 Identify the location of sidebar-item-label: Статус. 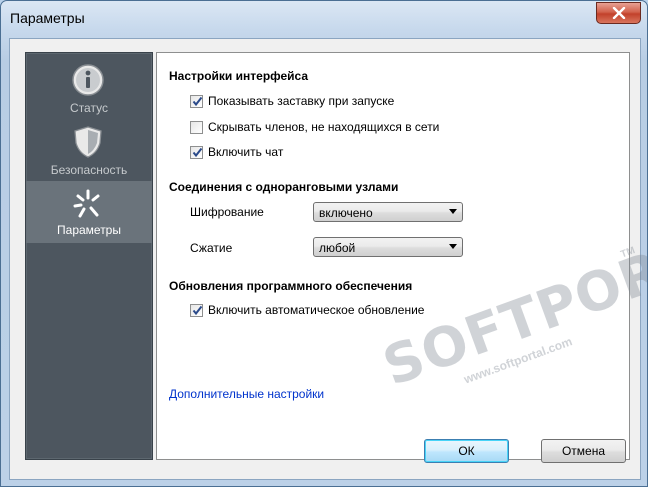
(89, 108).